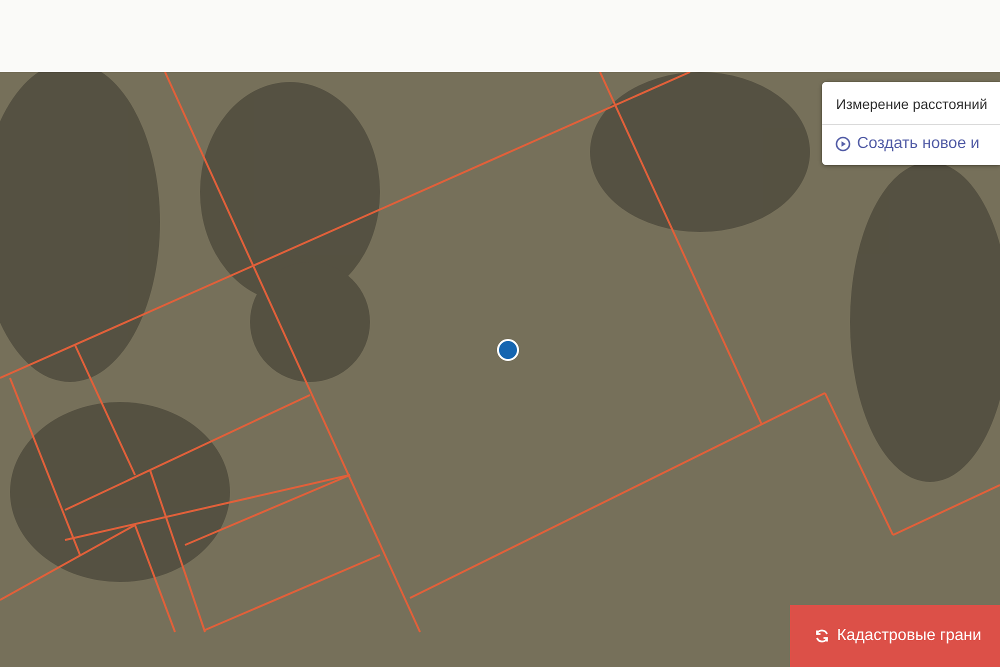 The height and width of the screenshot is (667, 1000). What do you see at coordinates (911, 145) in the screenshot?
I see `create-measurement-link: Создать новое и` at bounding box center [911, 145].